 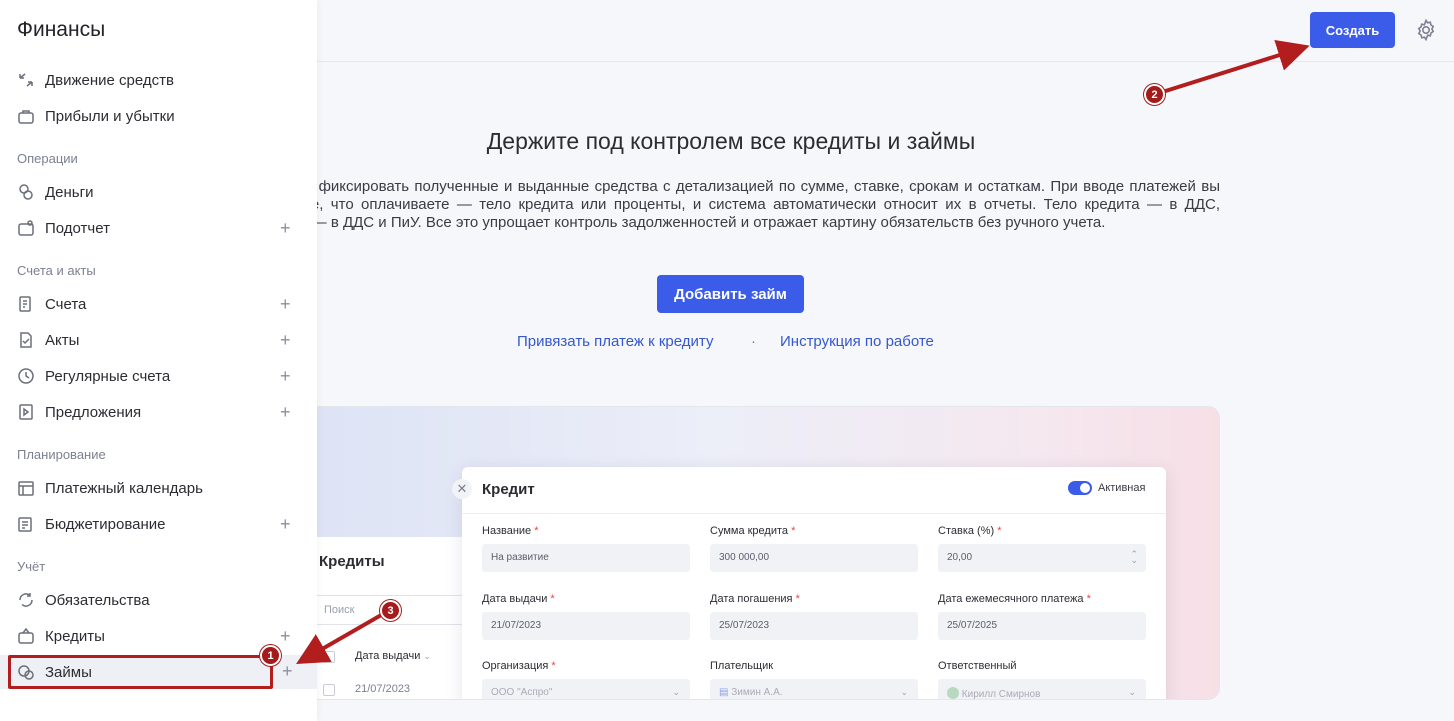 What do you see at coordinates (1426, 30) in the screenshot?
I see `gear-icon` at bounding box center [1426, 30].